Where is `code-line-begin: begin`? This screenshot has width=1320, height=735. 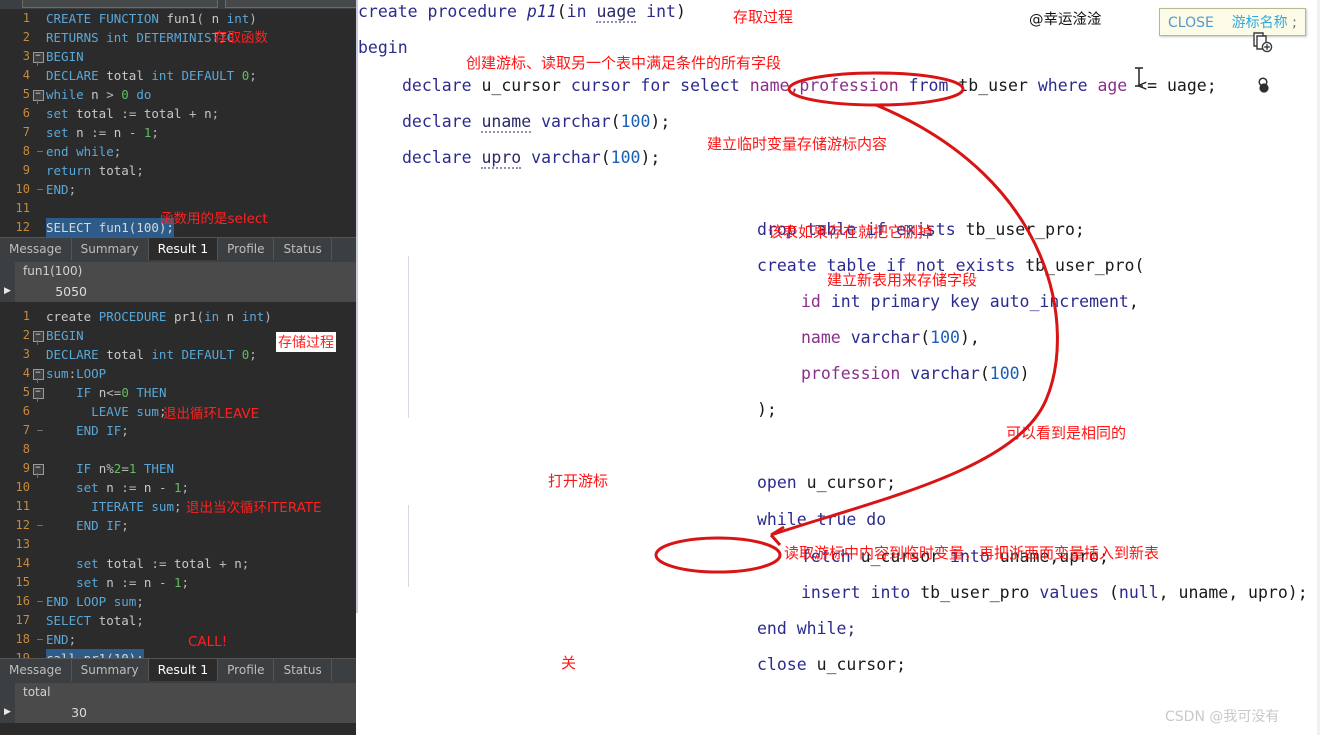 code-line-begin: begin is located at coordinates (383, 47).